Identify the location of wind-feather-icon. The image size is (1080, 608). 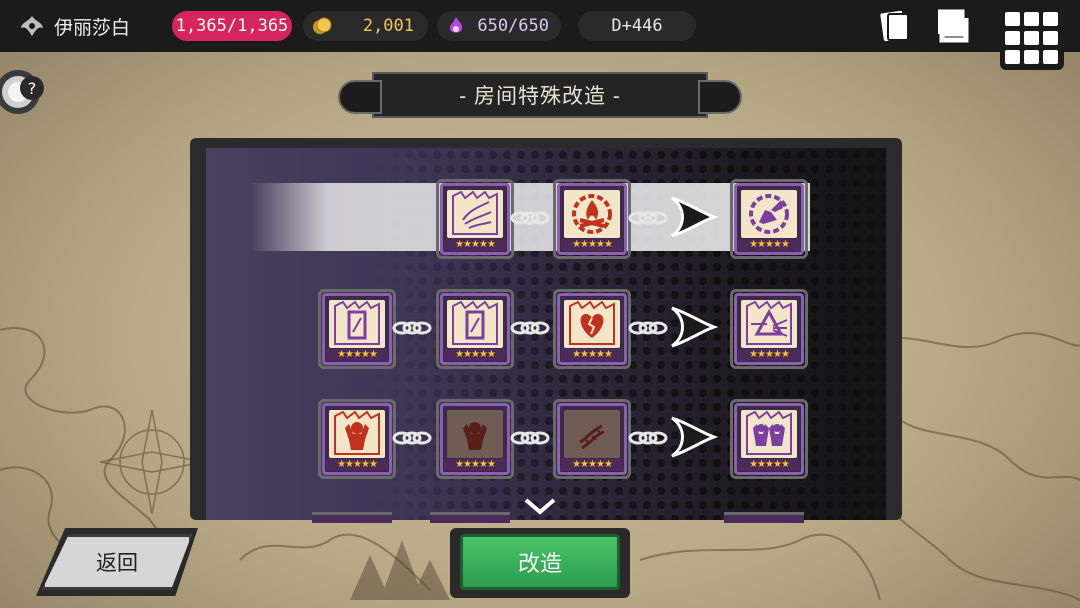
(475, 212).